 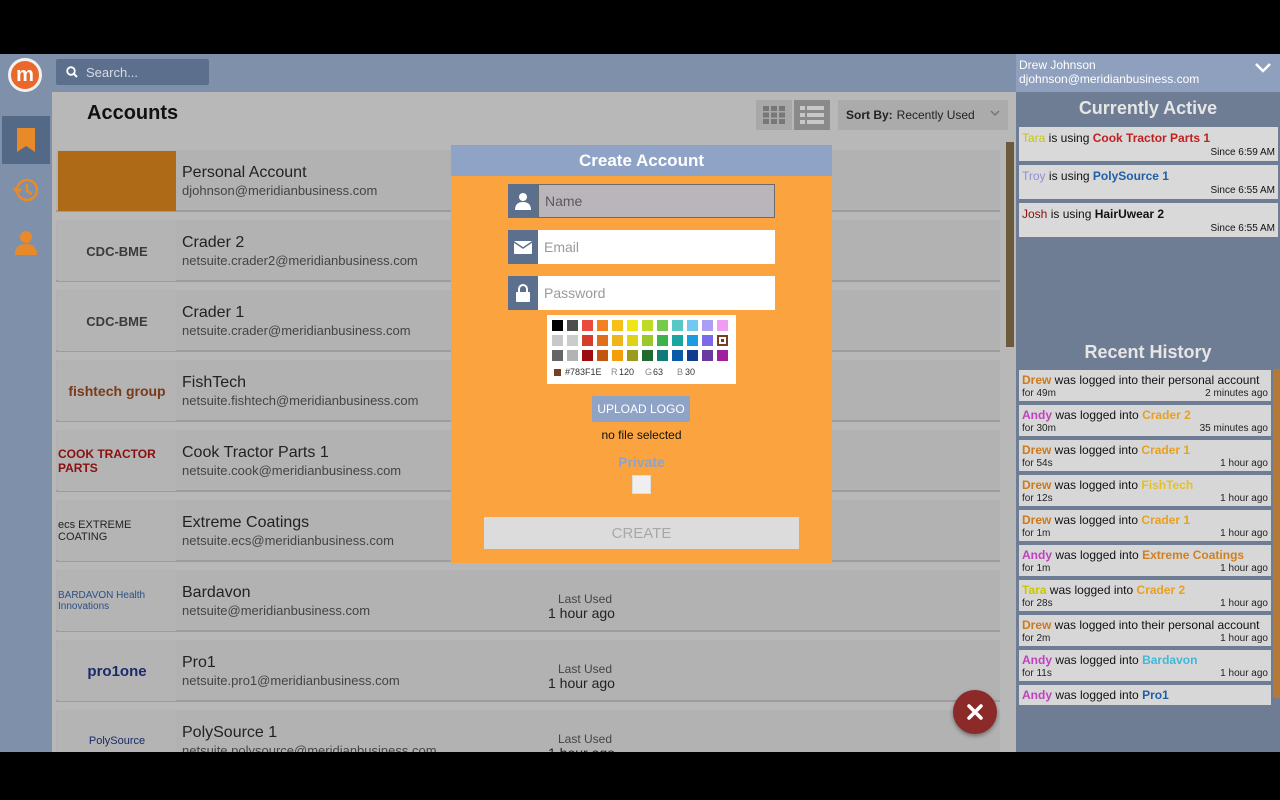 I want to click on create-button: CREATE, so click(x=641, y=533).